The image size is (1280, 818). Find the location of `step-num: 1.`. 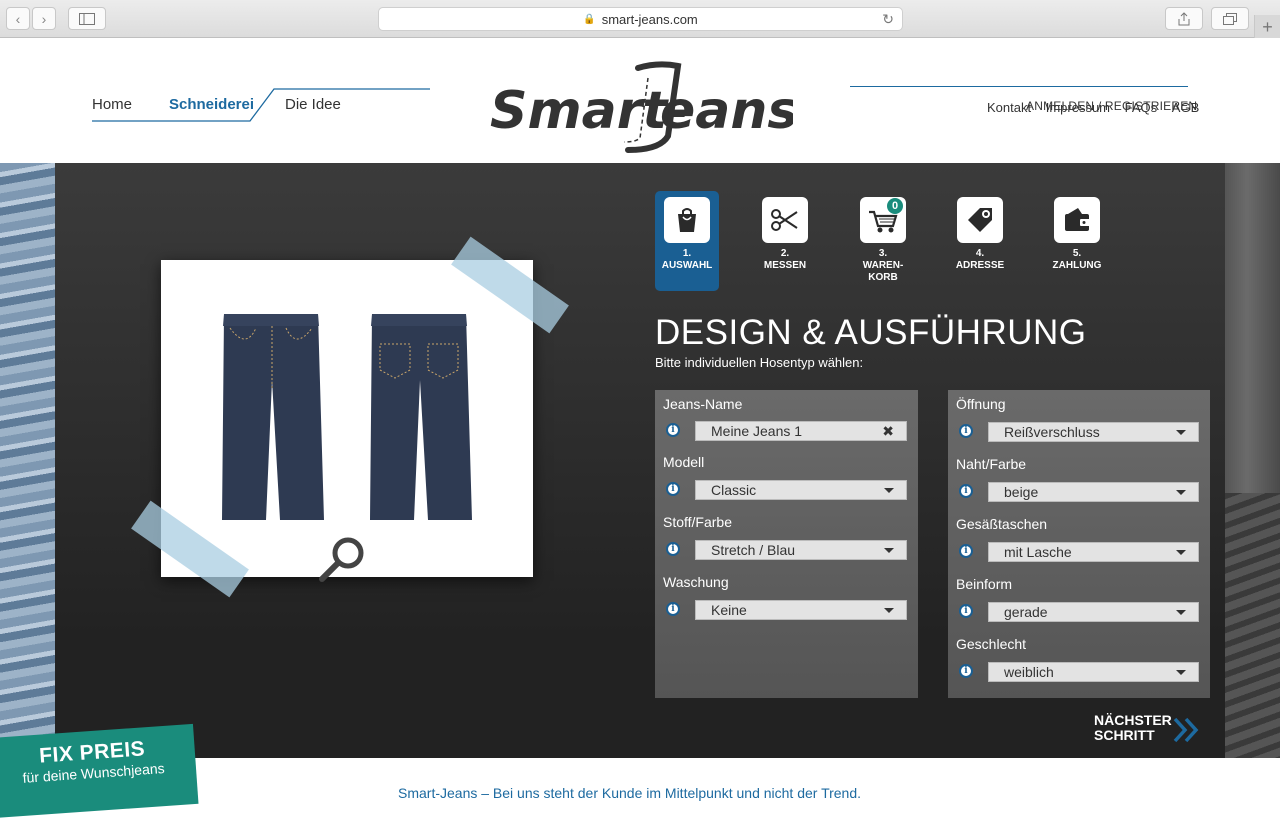

step-num: 1. is located at coordinates (687, 253).